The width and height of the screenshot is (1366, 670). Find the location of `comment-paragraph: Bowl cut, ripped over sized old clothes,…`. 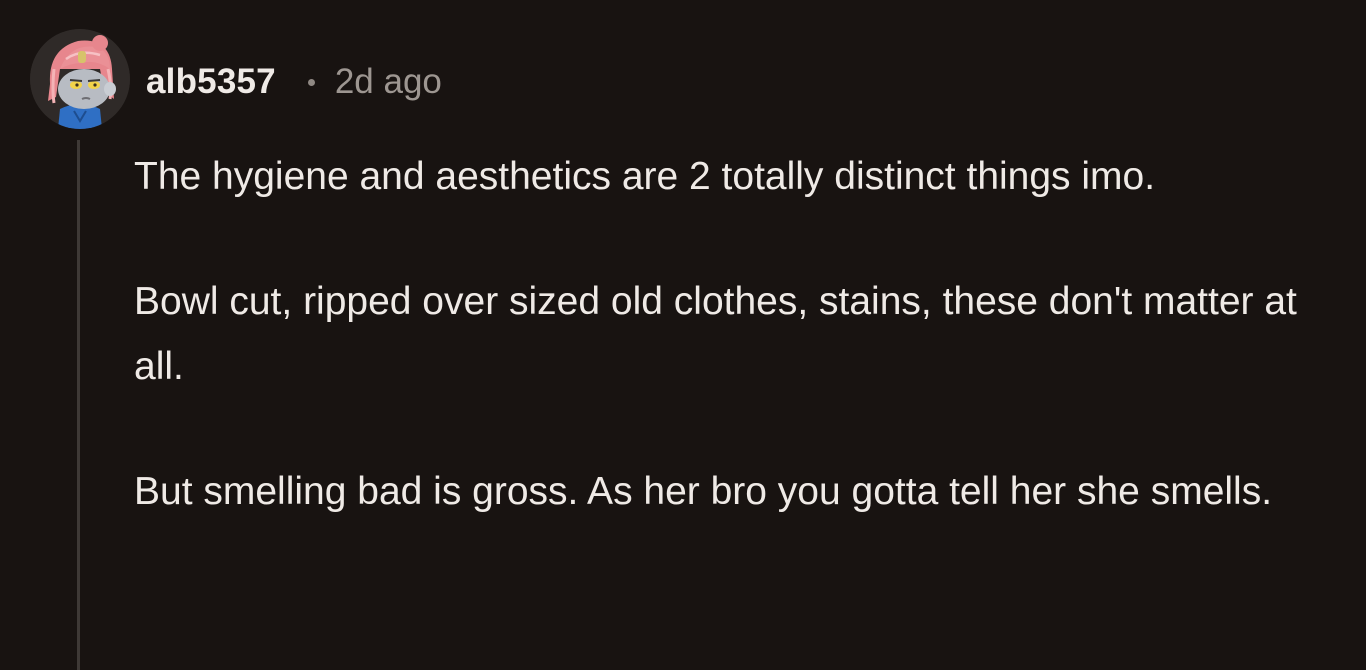

comment-paragraph: Bowl cut, ripped over sized old clothes,… is located at coordinates (715, 334).